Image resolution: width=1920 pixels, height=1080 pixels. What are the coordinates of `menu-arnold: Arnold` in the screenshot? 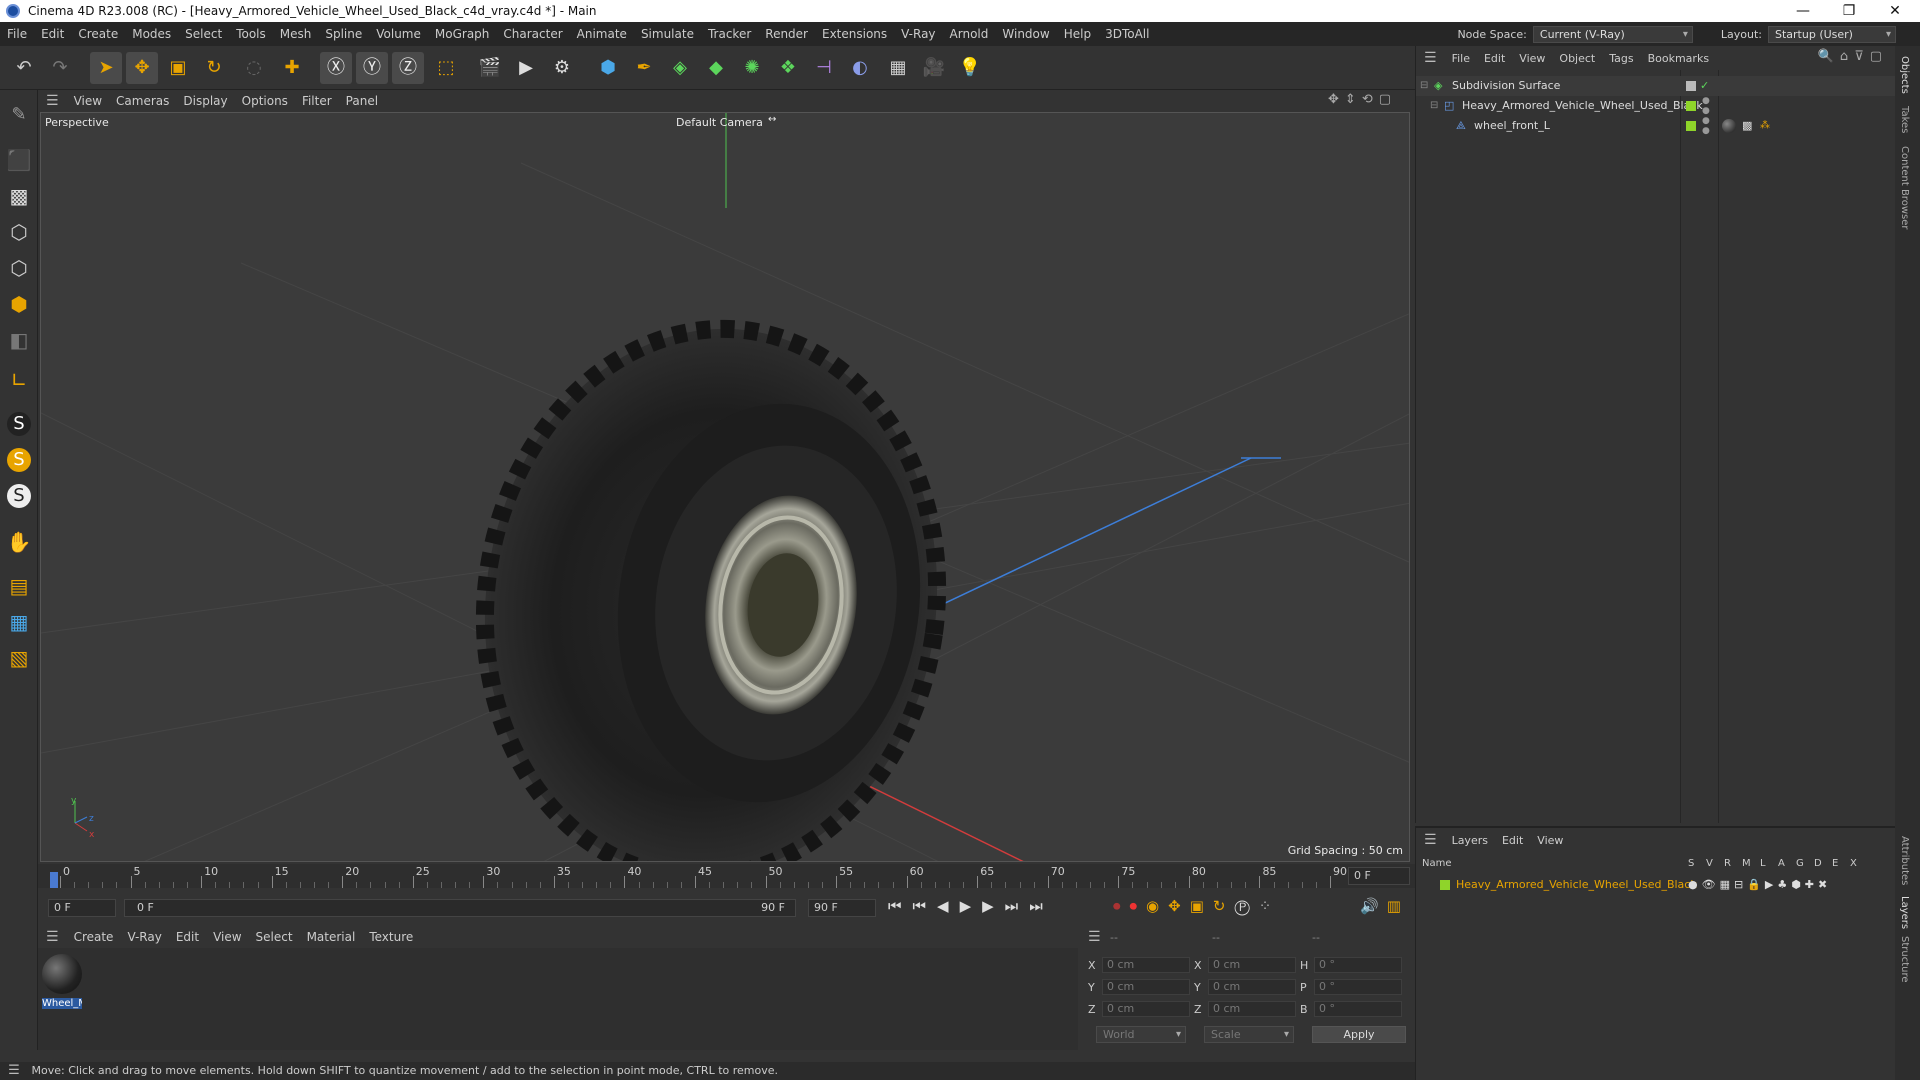 It's located at (969, 34).